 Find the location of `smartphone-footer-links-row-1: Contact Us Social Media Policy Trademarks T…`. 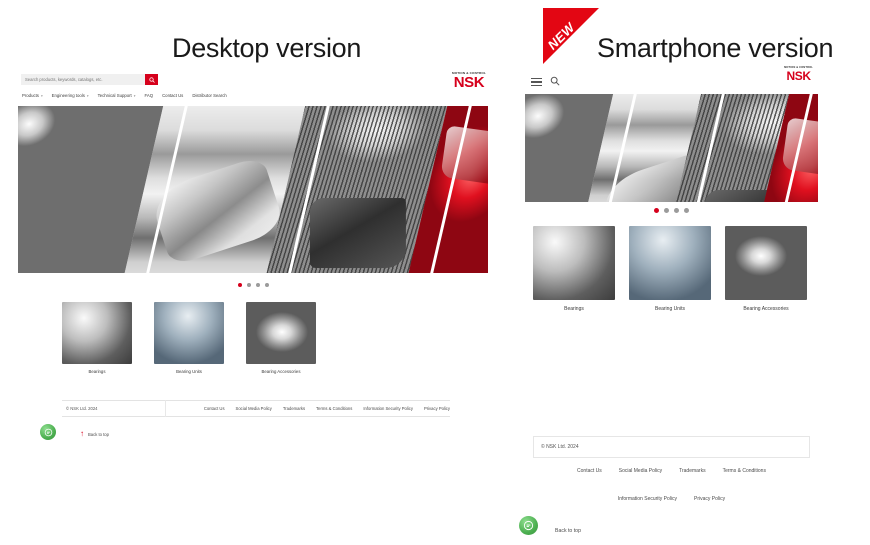

smartphone-footer-links-row-1: Contact Us Social Media Policy Trademarks T… is located at coordinates (671, 471).